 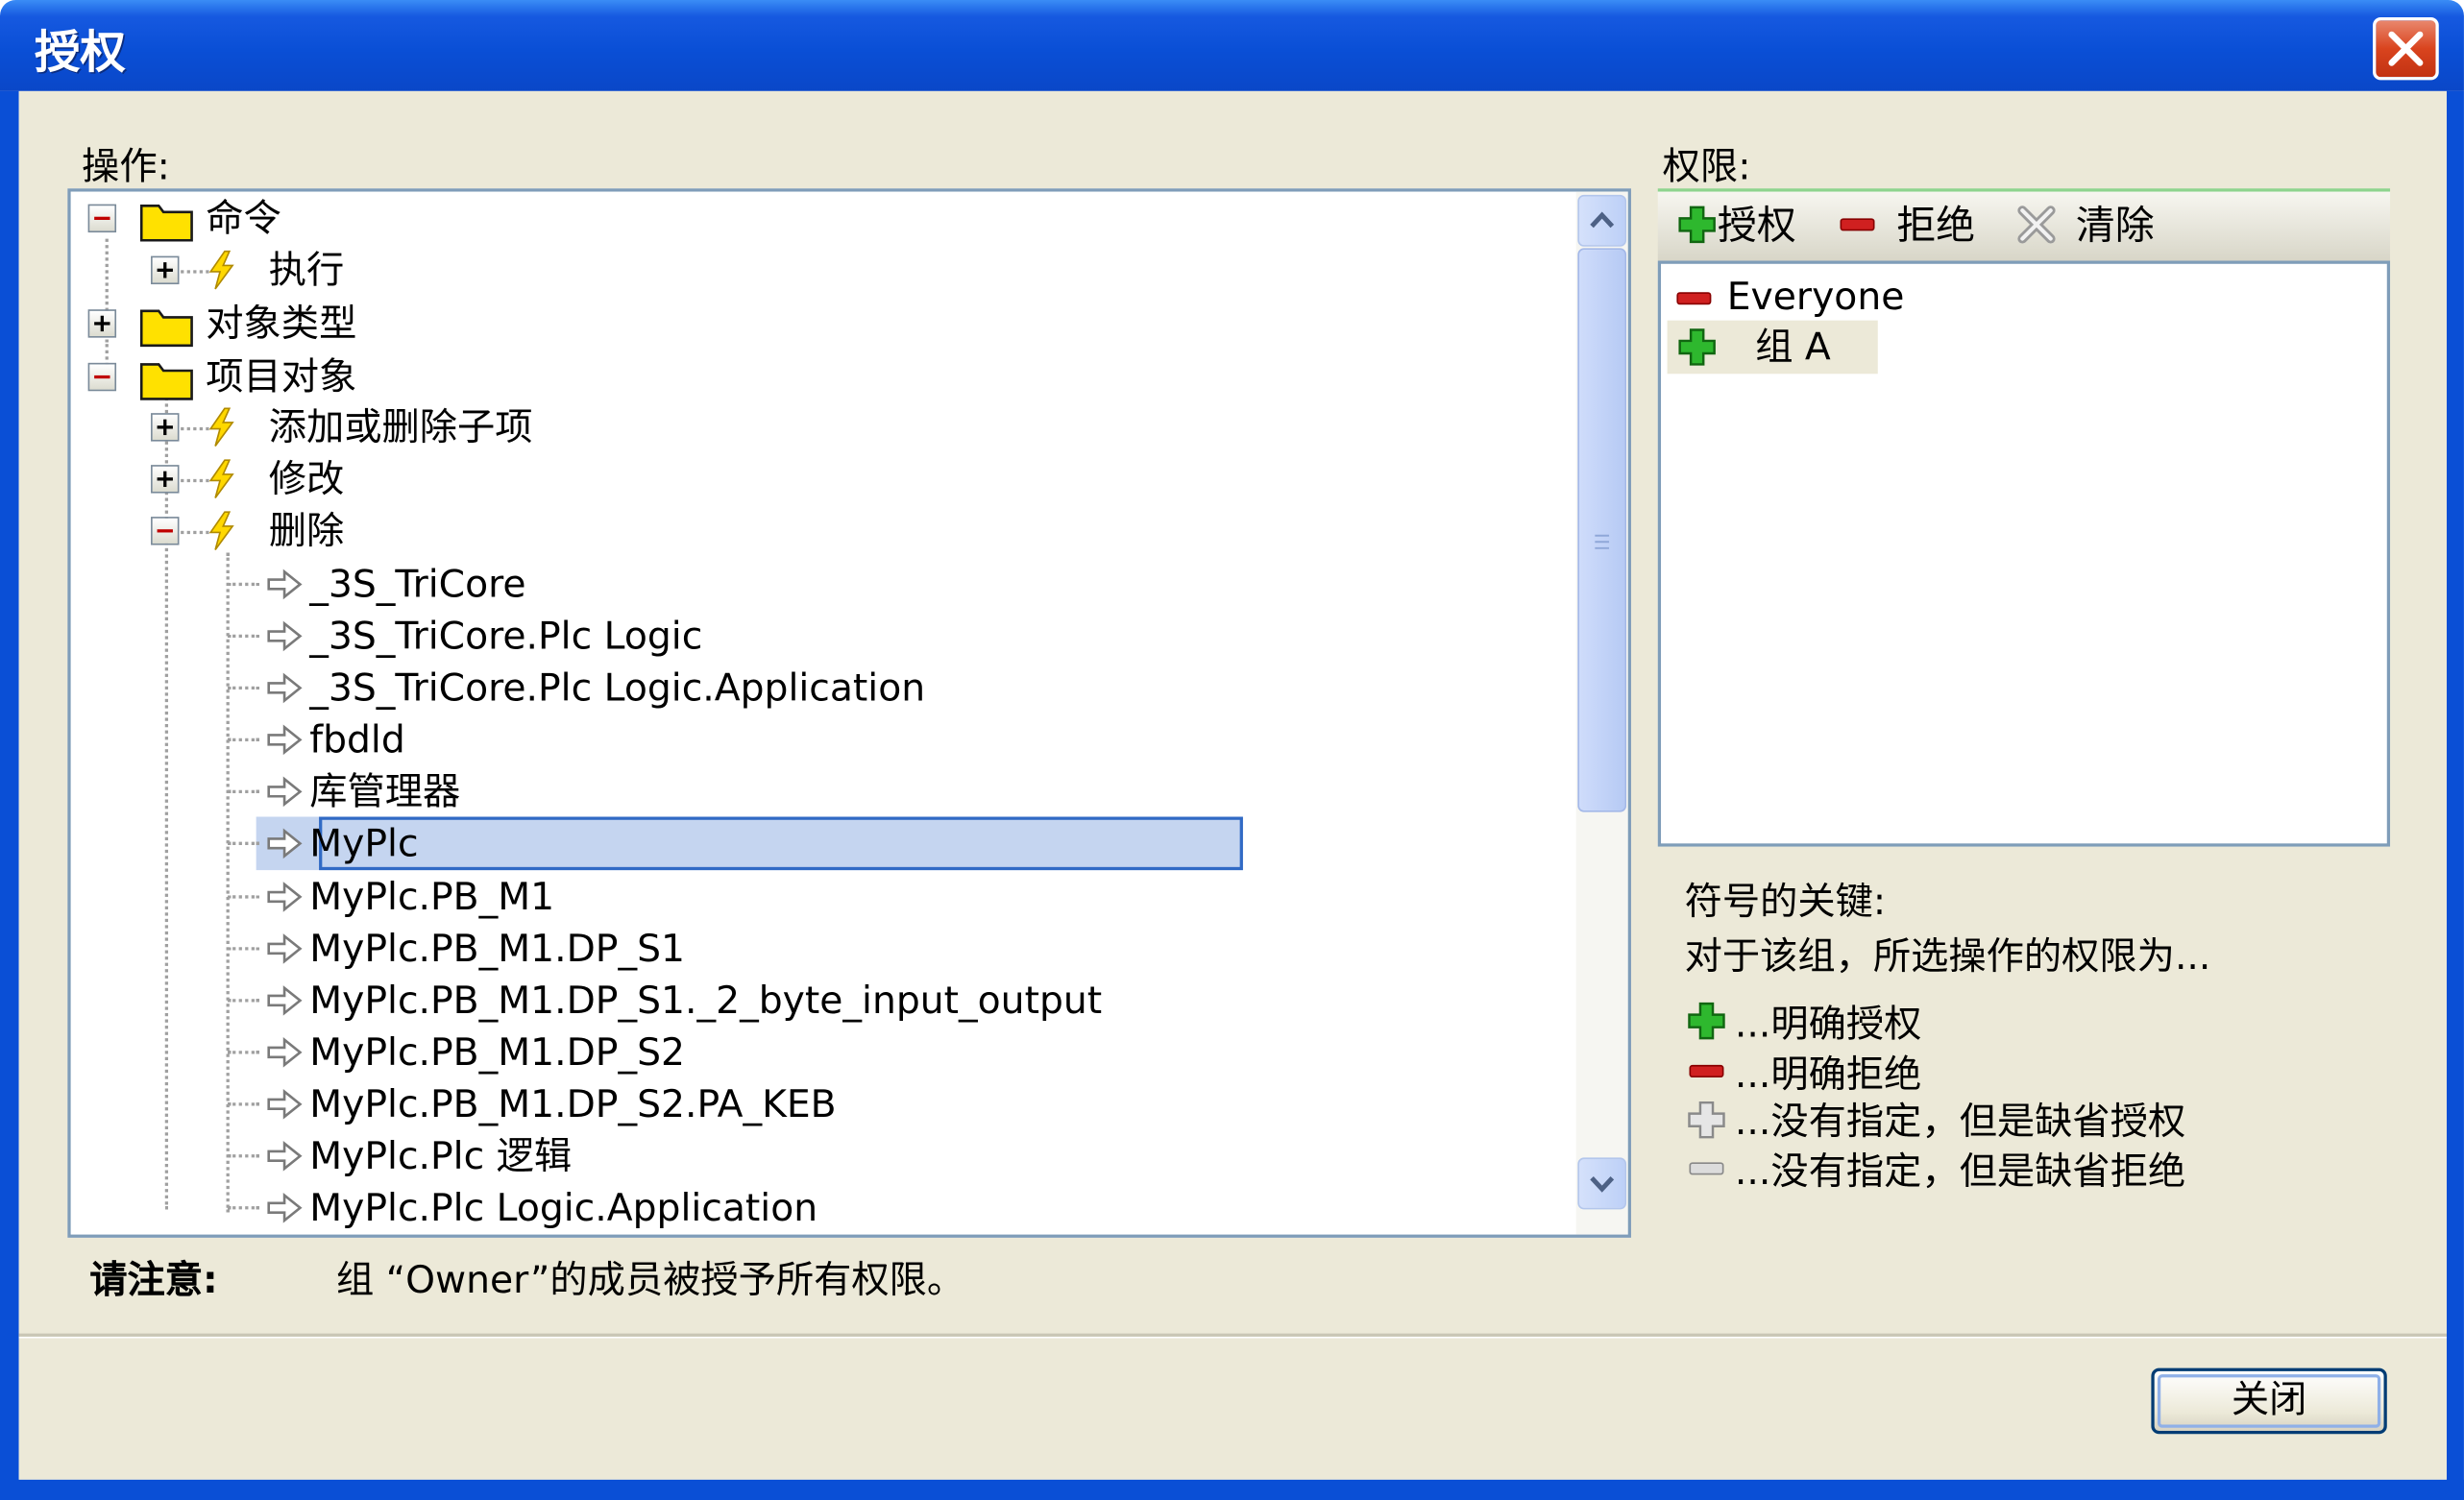 I want to click on legend-text: ...明确授权, so click(x=1828, y=1024).